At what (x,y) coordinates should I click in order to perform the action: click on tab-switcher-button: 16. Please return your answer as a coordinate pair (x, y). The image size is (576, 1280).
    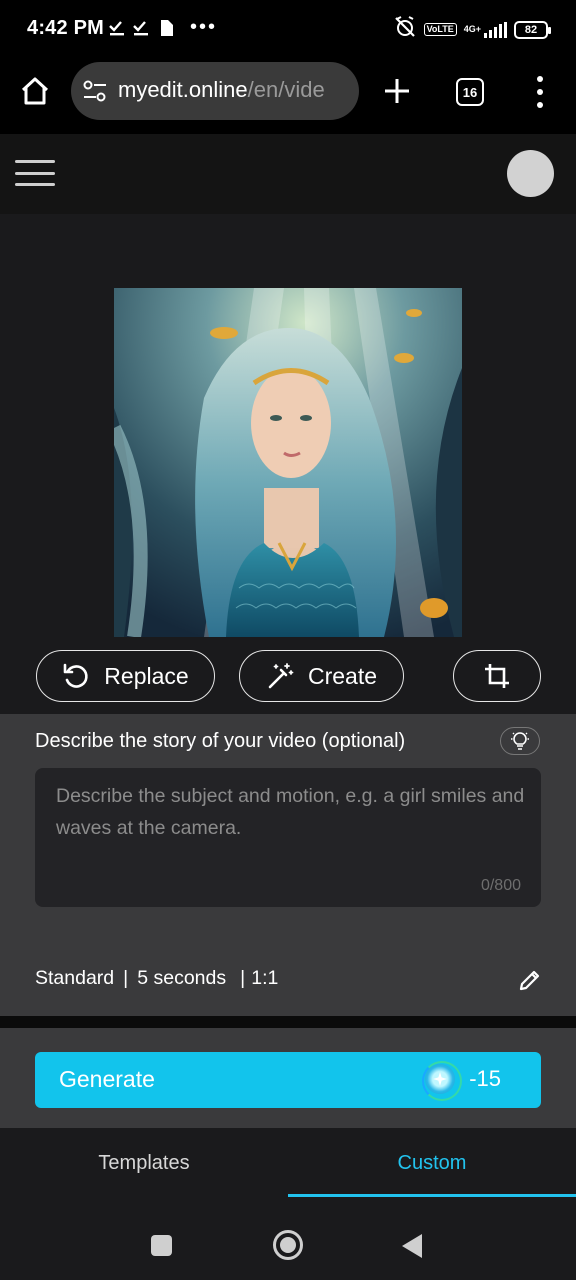
    Looking at the image, I should click on (470, 92).